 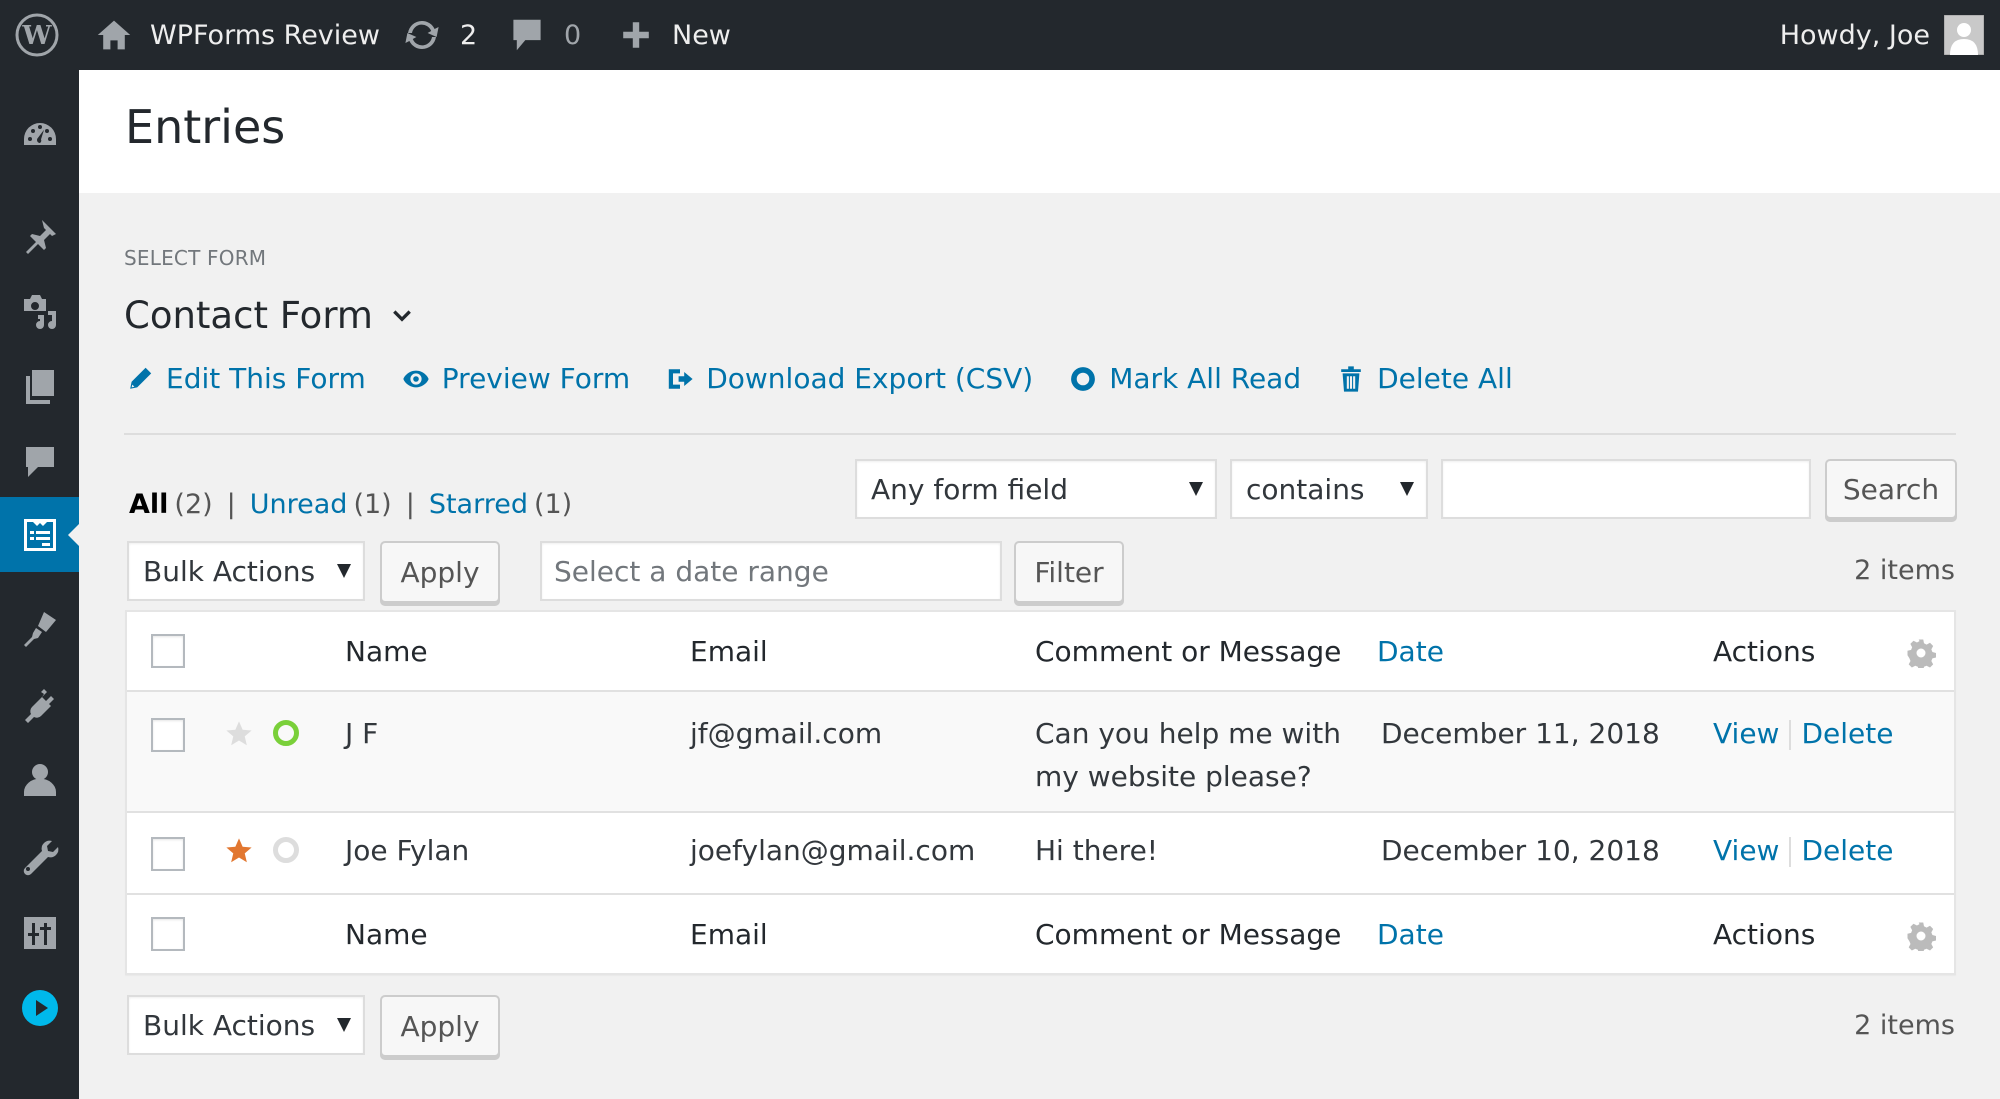 I want to click on column-footer-message: Comment or Message, so click(x=1188, y=934).